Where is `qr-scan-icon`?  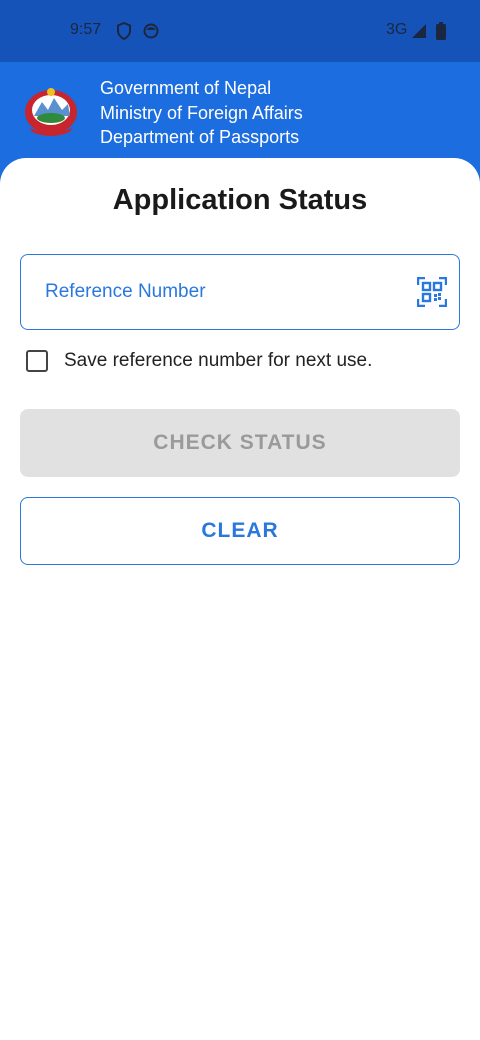 qr-scan-icon is located at coordinates (432, 292).